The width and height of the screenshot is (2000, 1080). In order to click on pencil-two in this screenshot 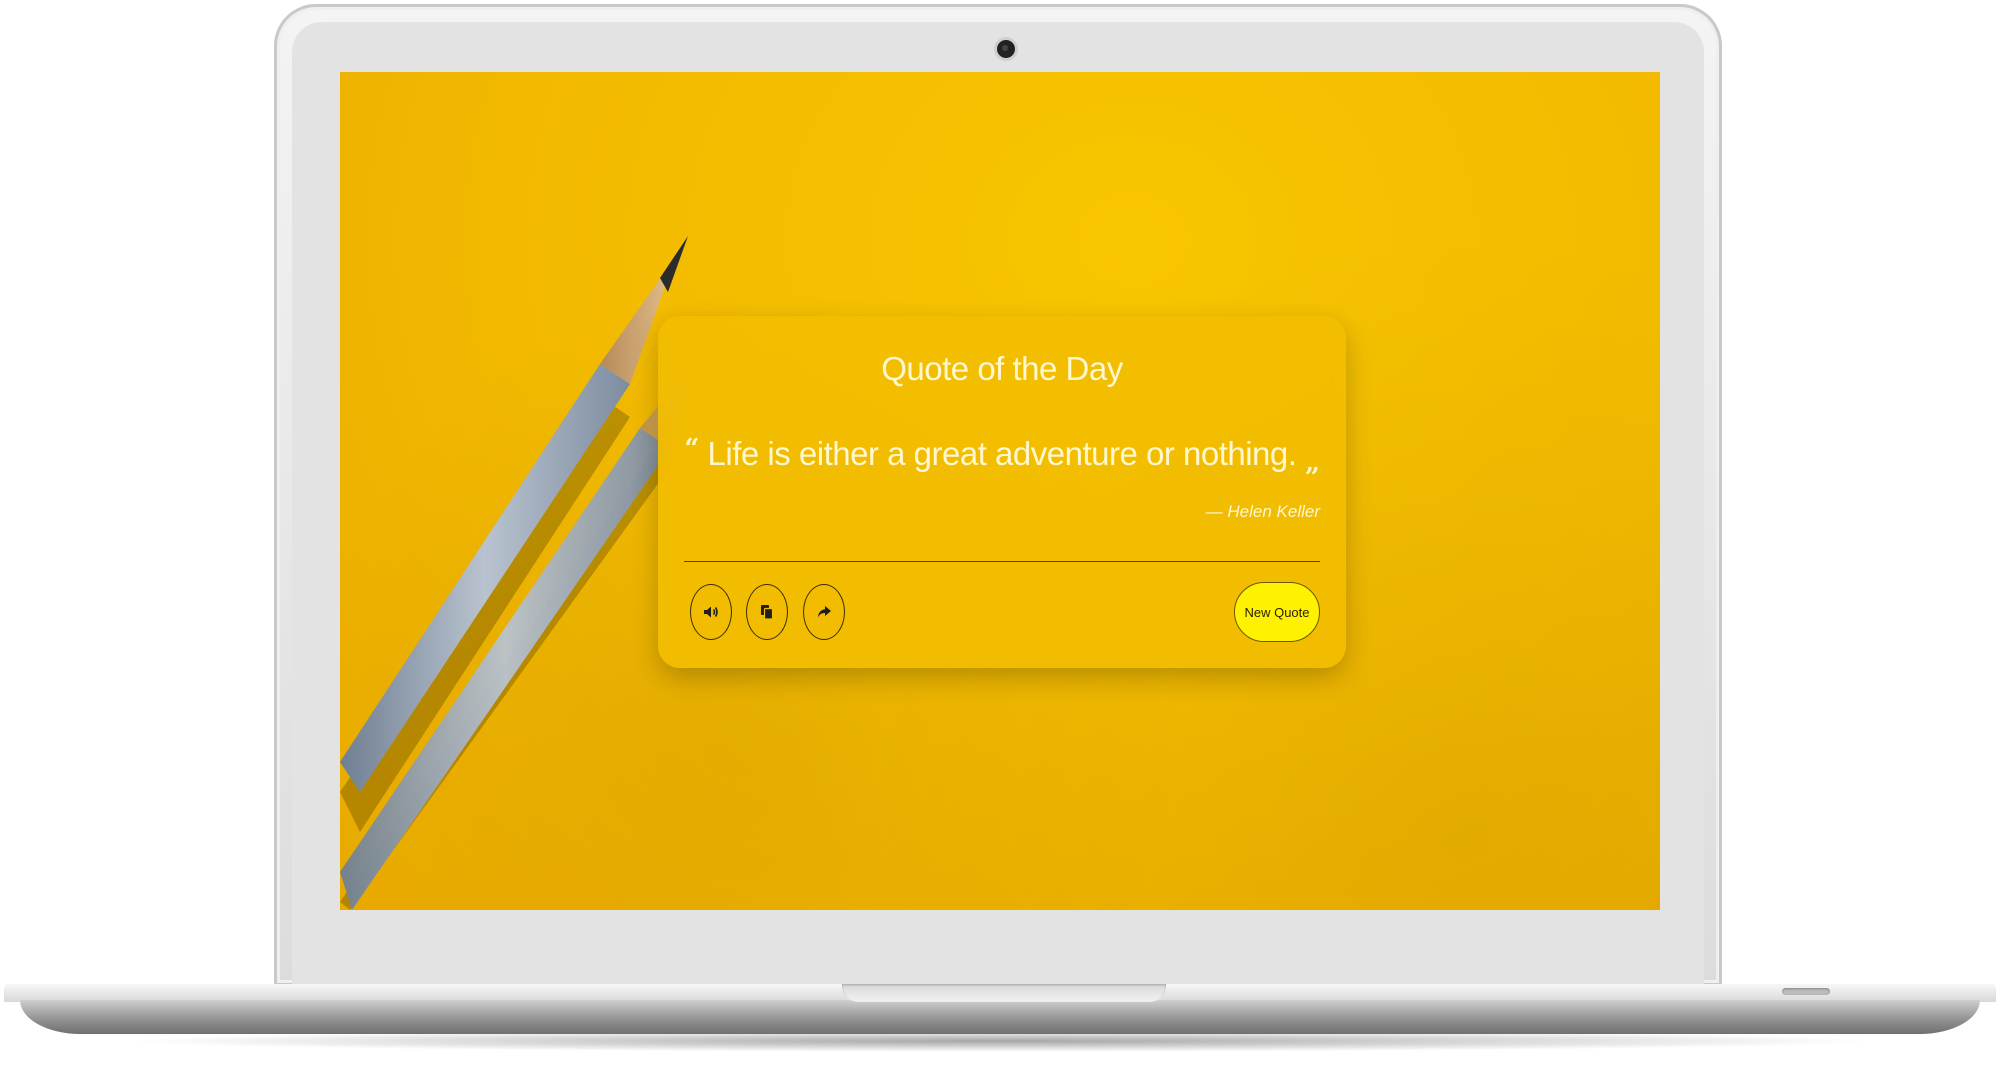, I will do `click(517, 636)`.